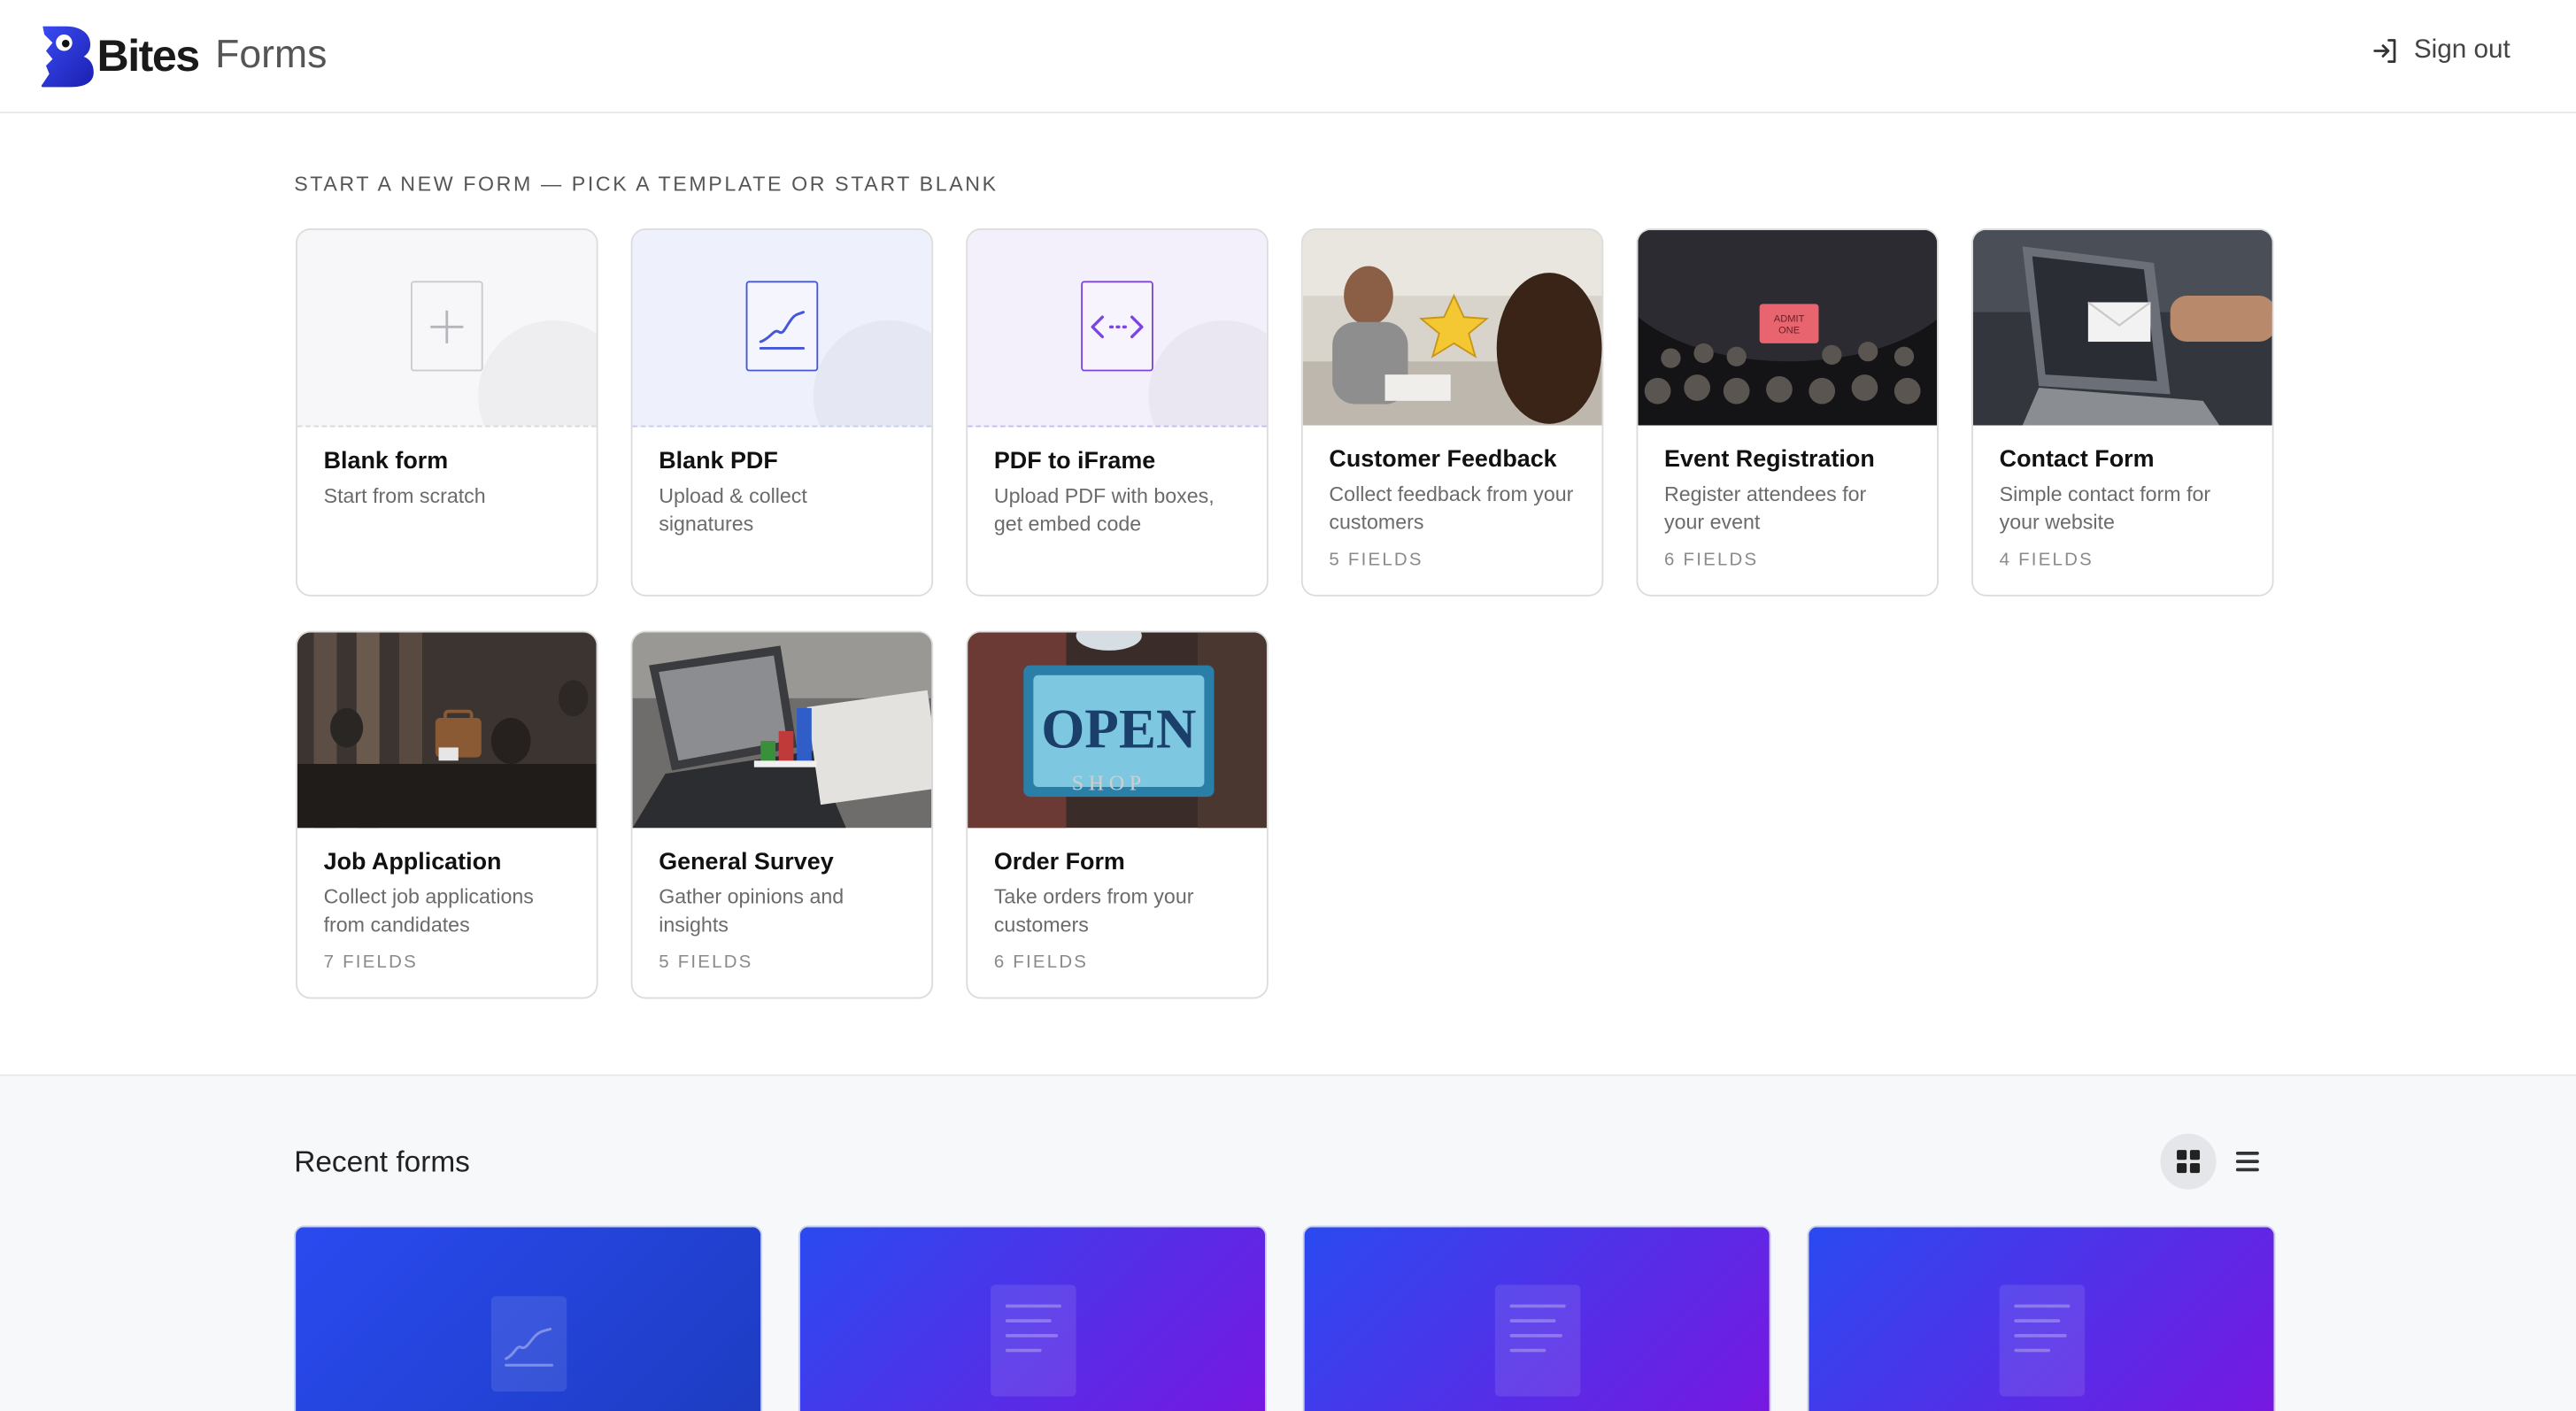 The height and width of the screenshot is (1411, 2576). Describe the element at coordinates (1451, 508) in the screenshot. I see `template-description: Collect feedback from your customers` at that location.